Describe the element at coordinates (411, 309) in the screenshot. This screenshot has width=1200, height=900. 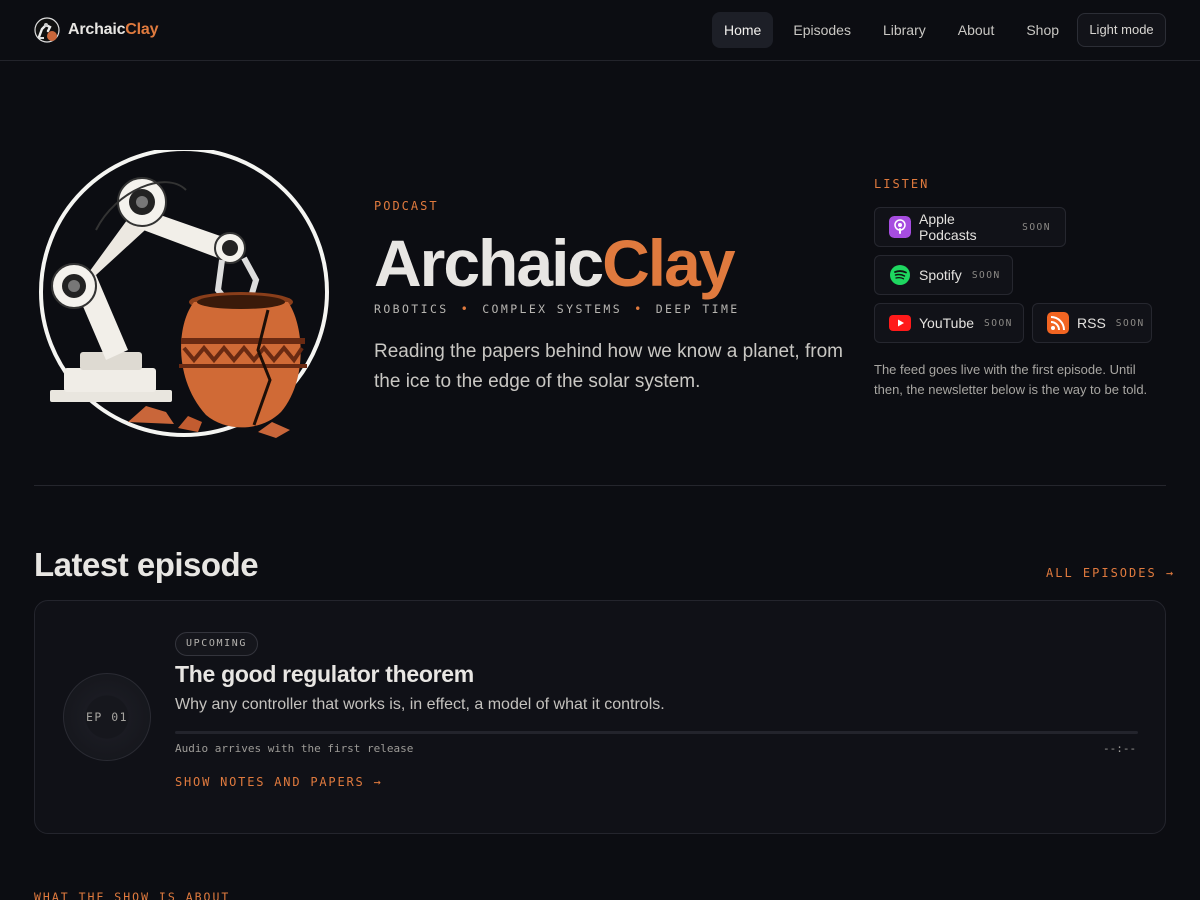
I see `tag-robotics: ROBOTICS` at that location.